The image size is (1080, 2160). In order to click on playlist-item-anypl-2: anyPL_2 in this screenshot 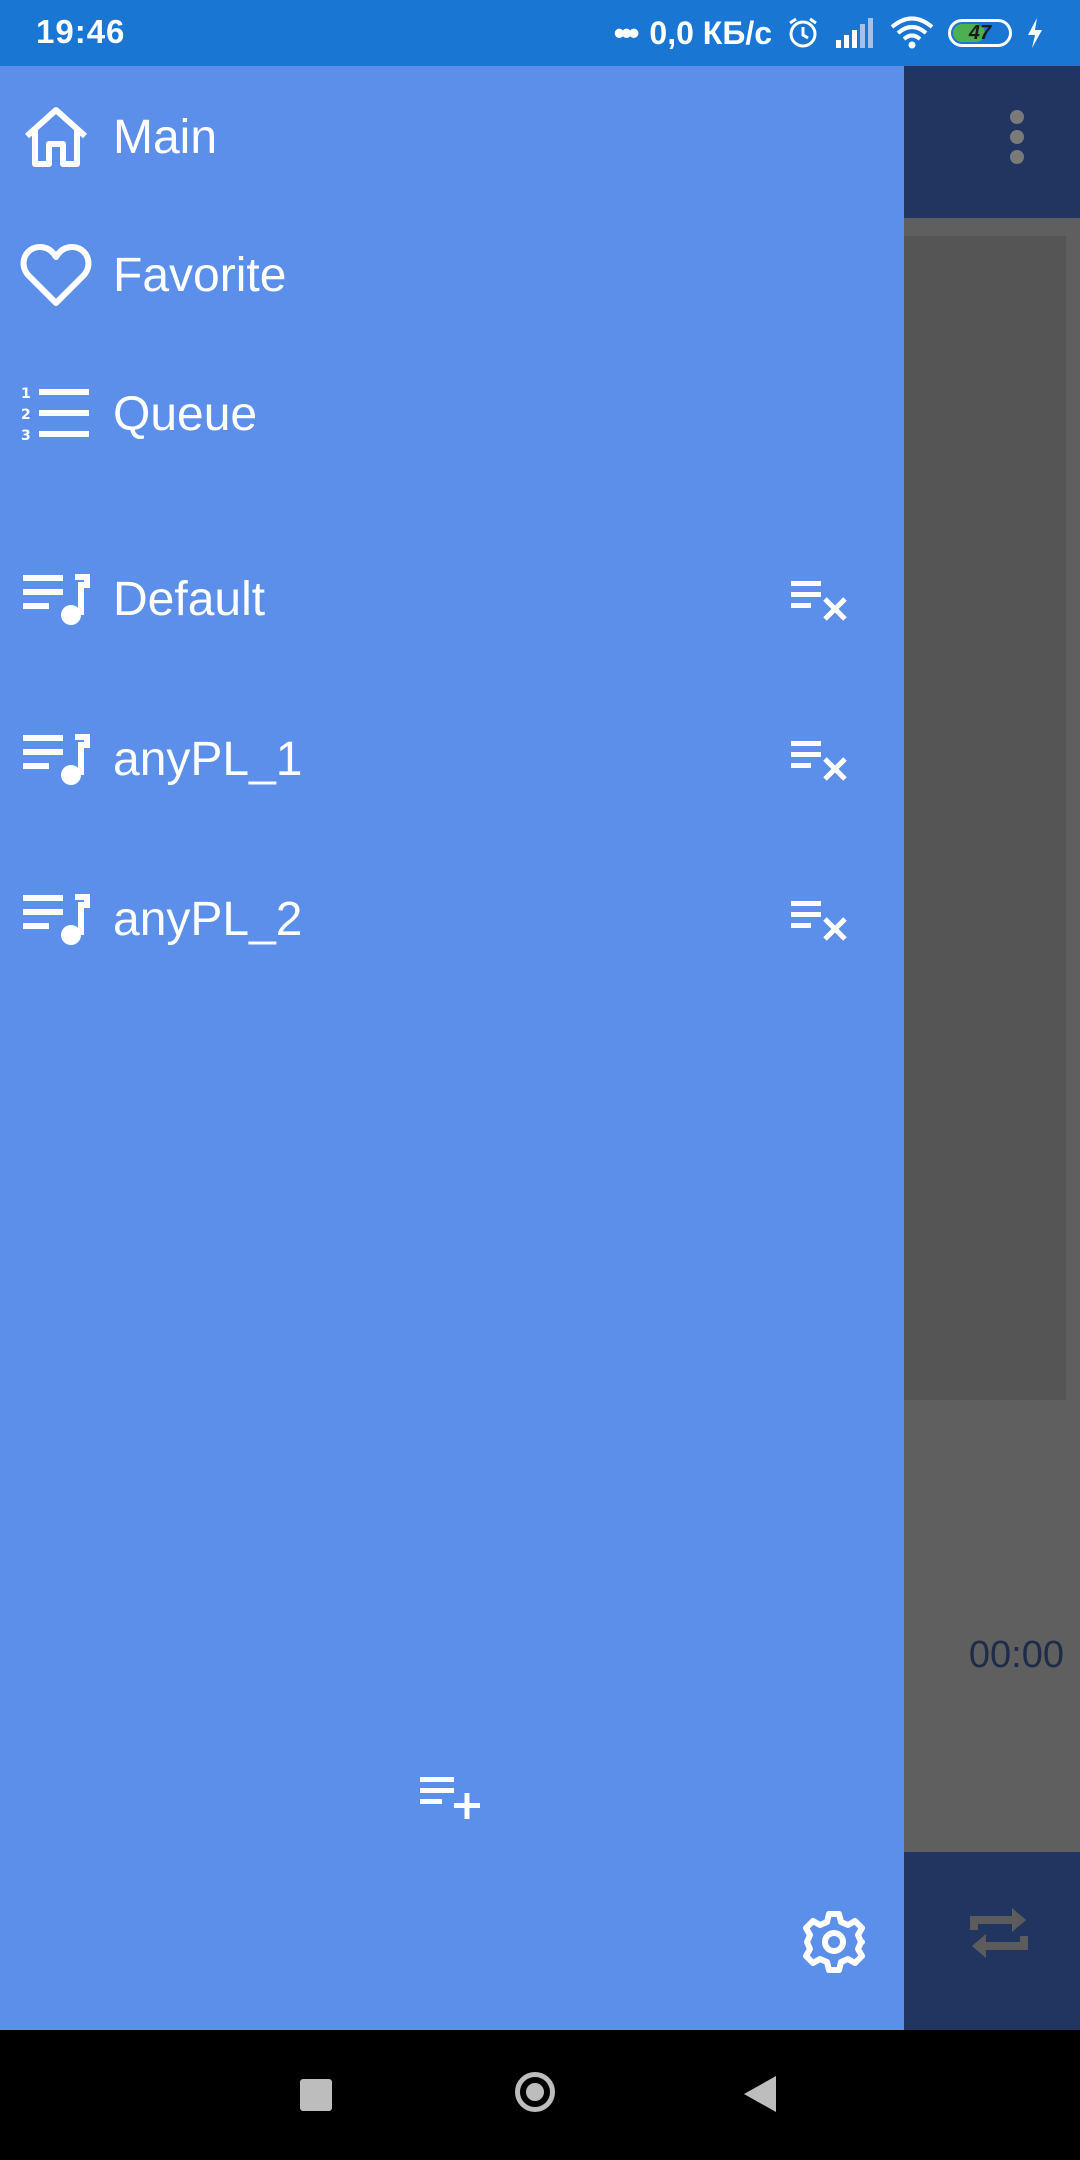, I will do `click(452, 919)`.